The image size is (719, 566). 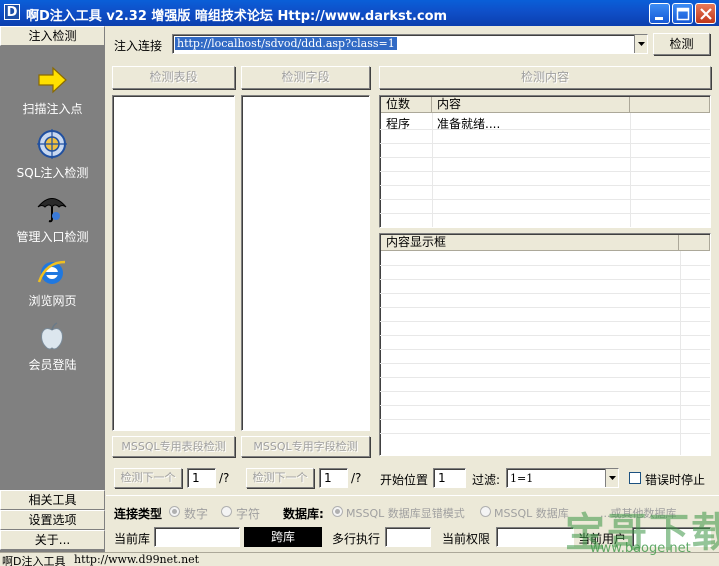 What do you see at coordinates (522, 478) in the screenshot?
I see `filter-value: 1=1` at bounding box center [522, 478].